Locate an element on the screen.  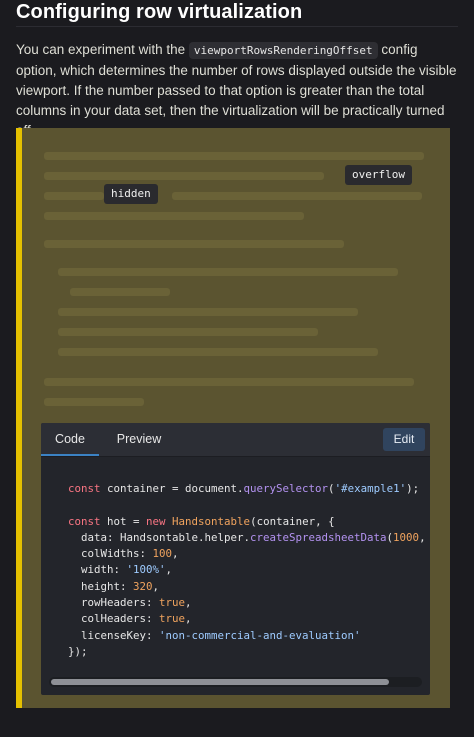
title-divider is located at coordinates (237, 26).